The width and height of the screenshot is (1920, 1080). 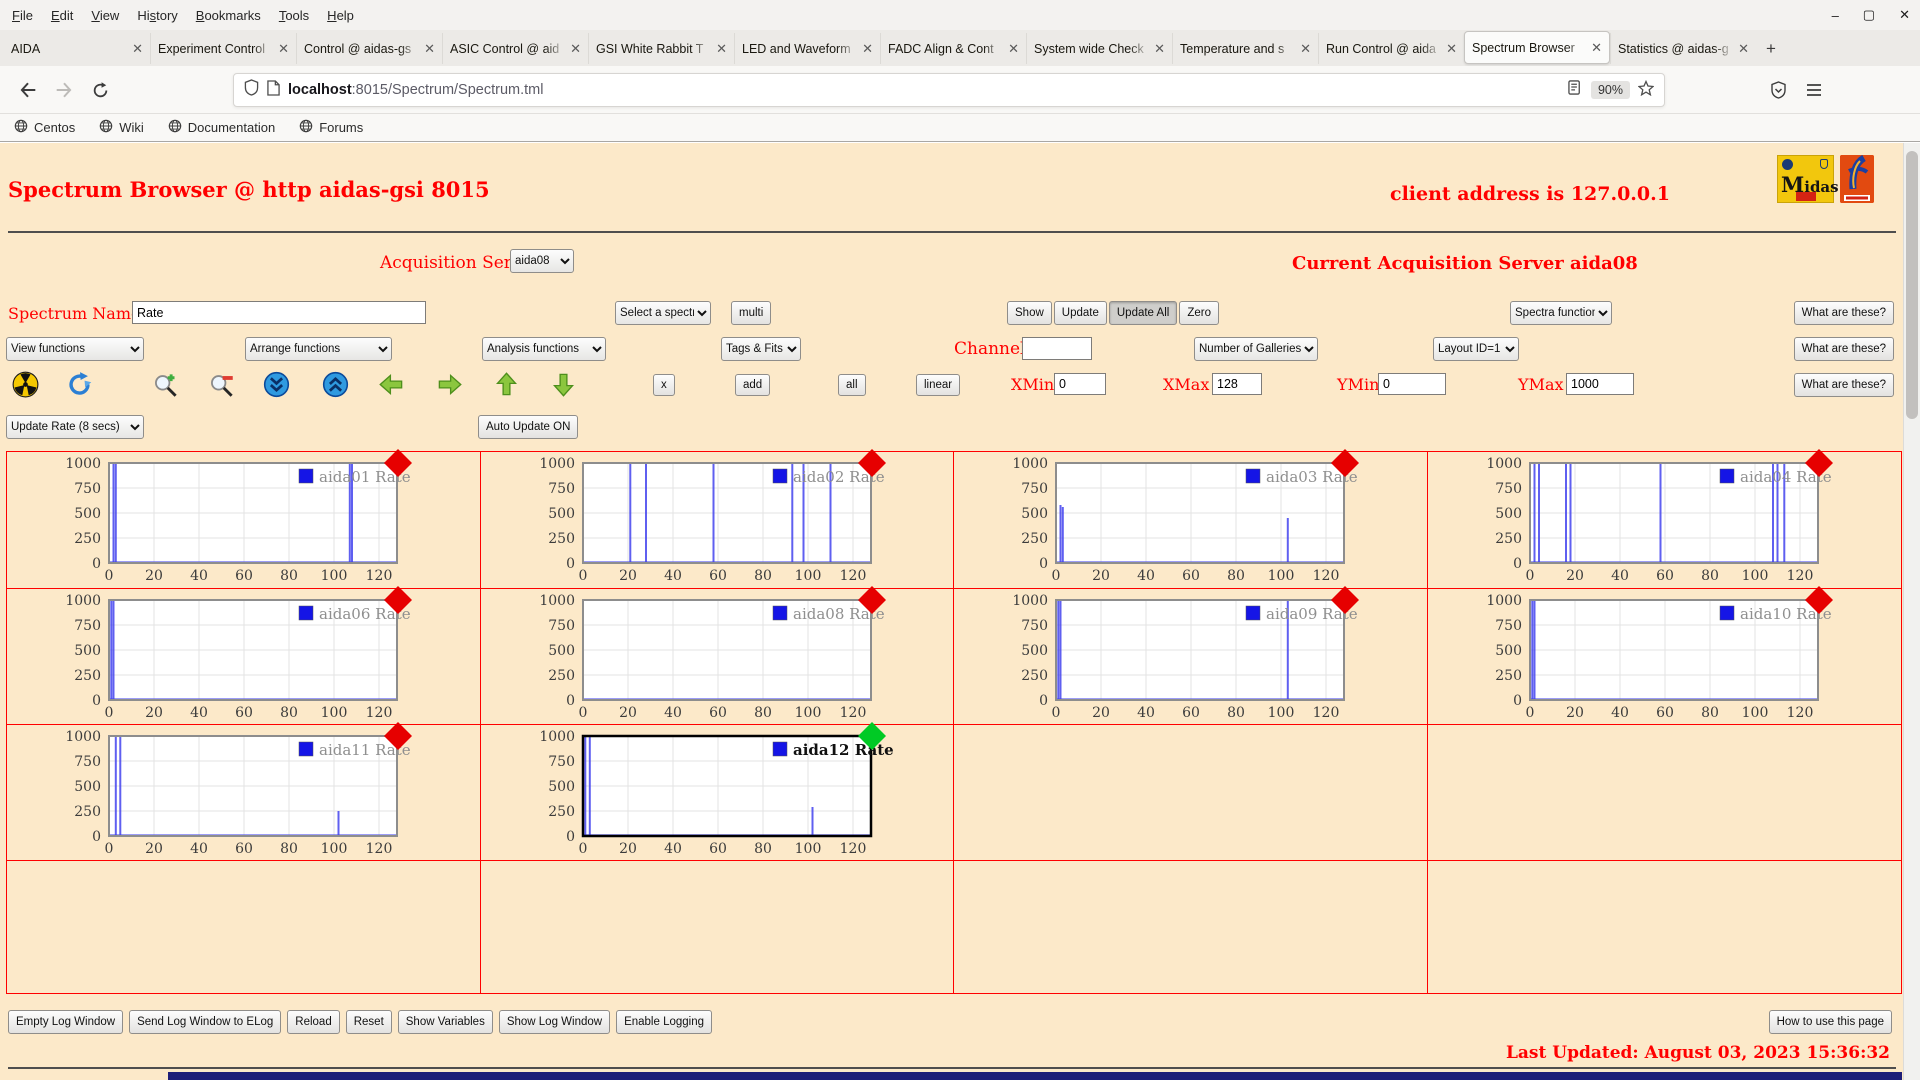 What do you see at coordinates (228, 15) in the screenshot?
I see `menu-bookmarks: Bookmarks` at bounding box center [228, 15].